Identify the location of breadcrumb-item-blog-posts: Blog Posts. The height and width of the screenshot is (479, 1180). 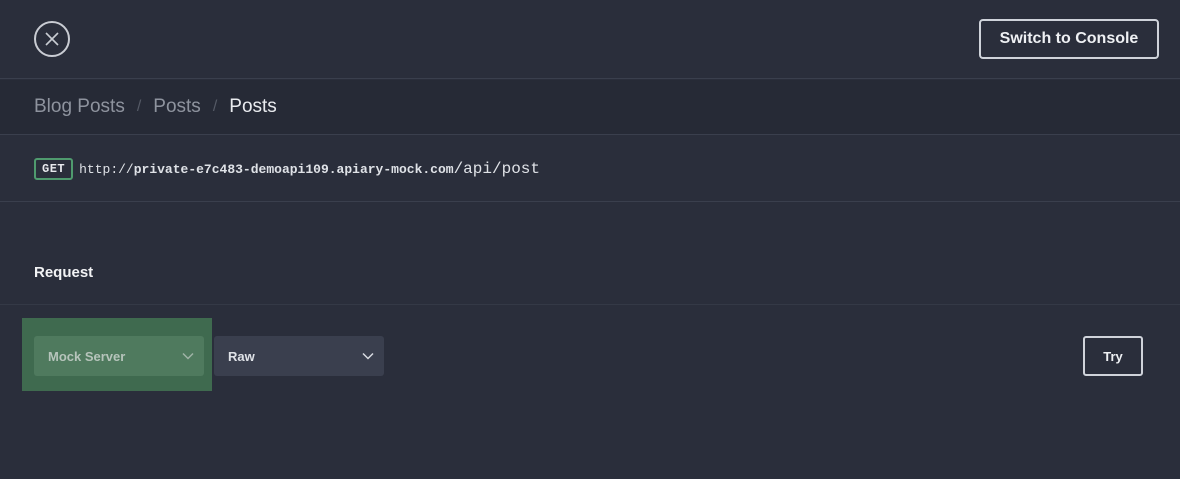
(79, 107).